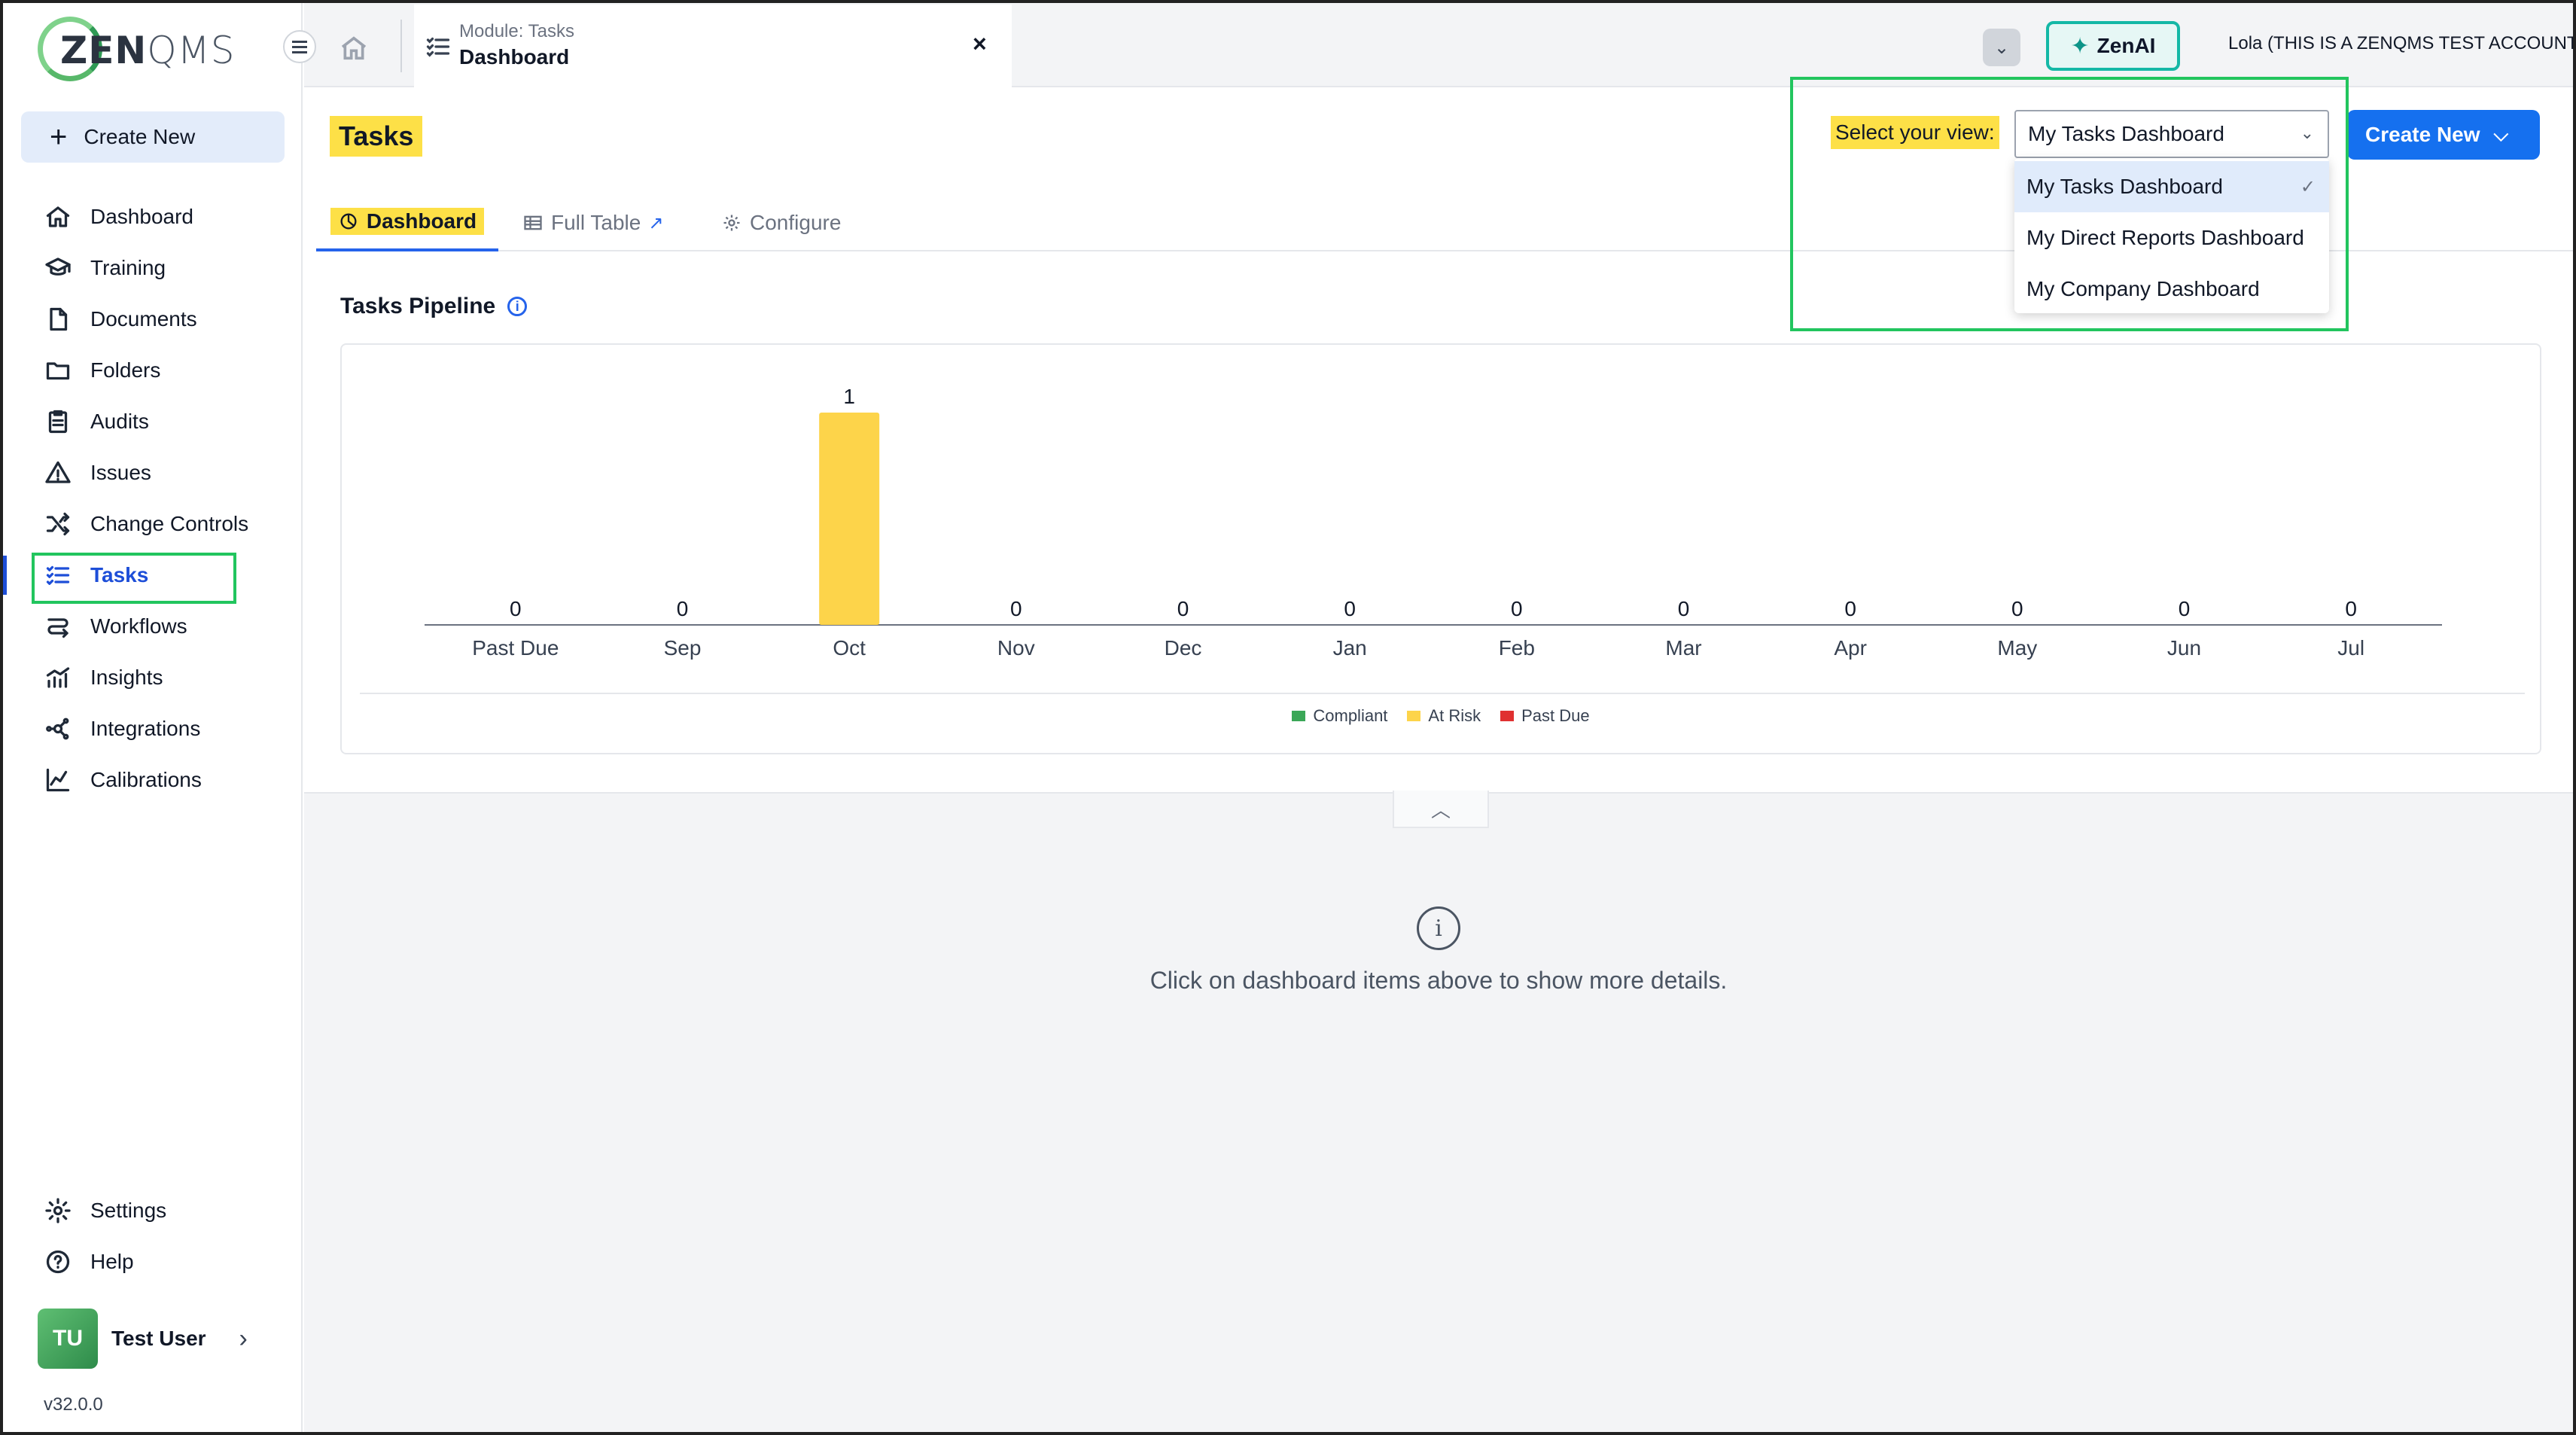 Image resolution: width=2576 pixels, height=1435 pixels. What do you see at coordinates (401, 46) in the screenshot?
I see `tab-divider` at bounding box center [401, 46].